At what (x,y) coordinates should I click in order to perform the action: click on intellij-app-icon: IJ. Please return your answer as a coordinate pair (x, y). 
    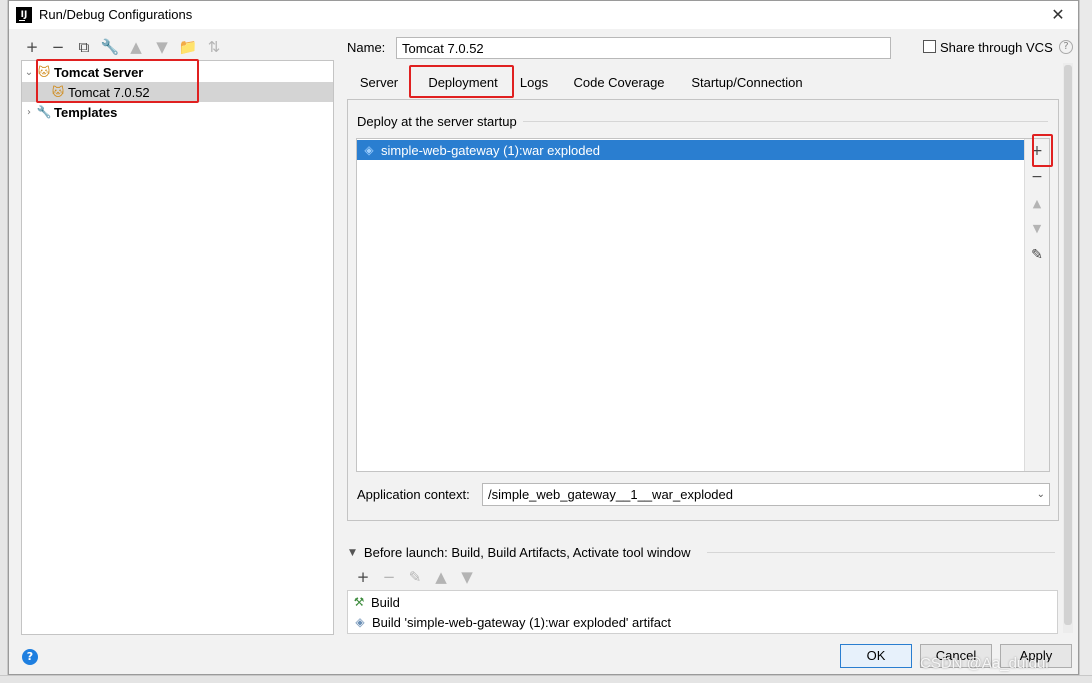
    Looking at the image, I should click on (24, 15).